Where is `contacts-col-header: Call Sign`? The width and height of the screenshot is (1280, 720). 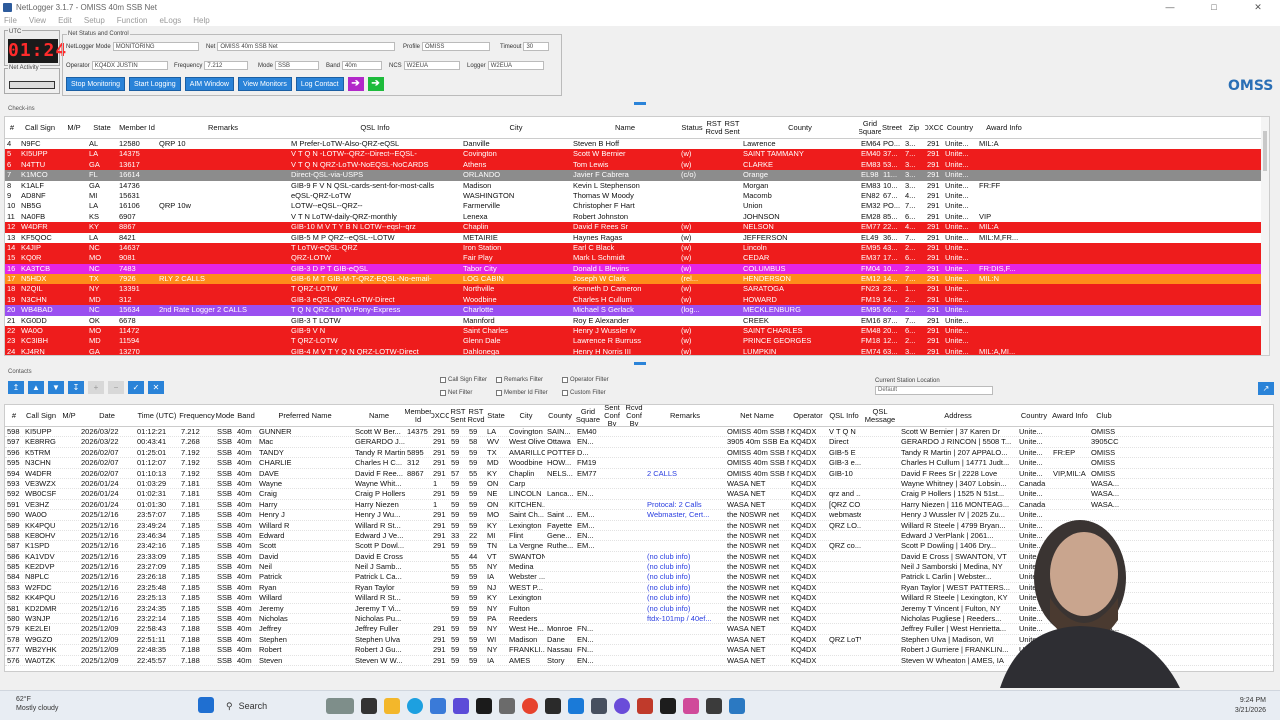 contacts-col-header: Call Sign is located at coordinates (41, 415).